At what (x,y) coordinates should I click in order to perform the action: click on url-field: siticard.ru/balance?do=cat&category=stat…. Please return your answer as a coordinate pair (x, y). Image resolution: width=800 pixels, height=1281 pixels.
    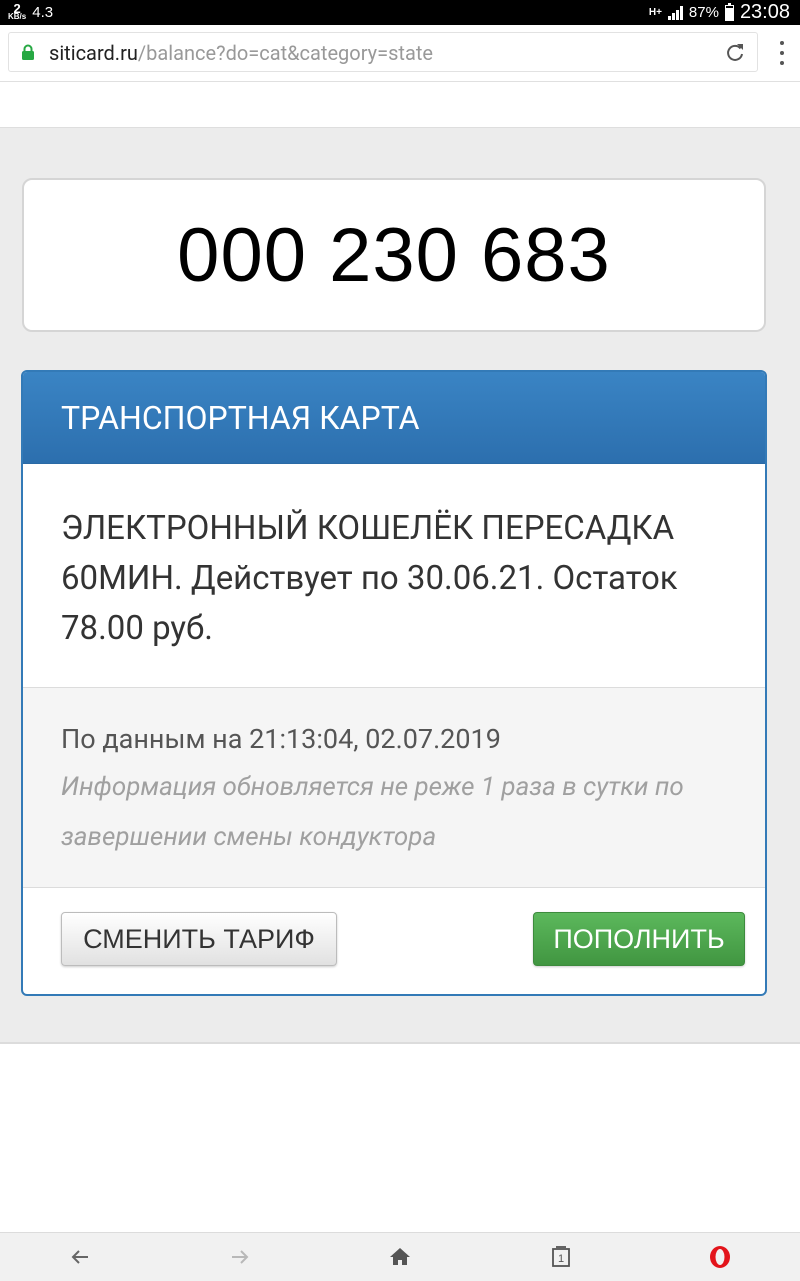
    Looking at the image, I should click on (383, 52).